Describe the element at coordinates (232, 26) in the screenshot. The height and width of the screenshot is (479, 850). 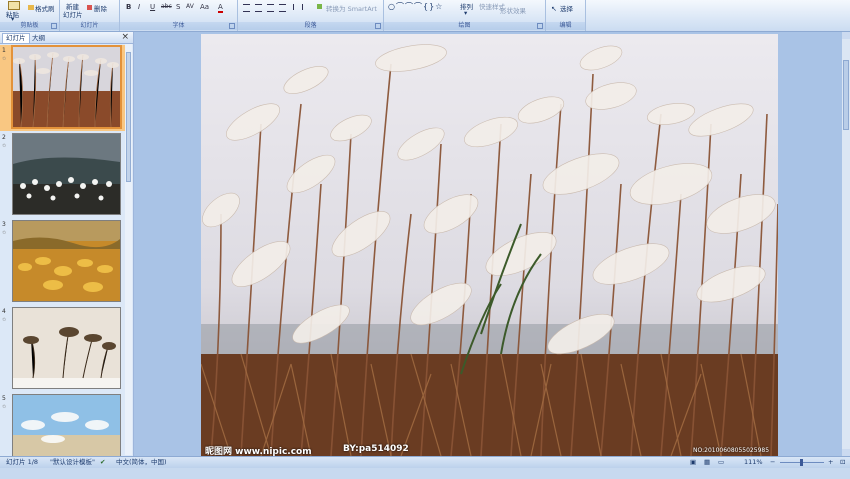
I see `font-launcher-icon` at that location.